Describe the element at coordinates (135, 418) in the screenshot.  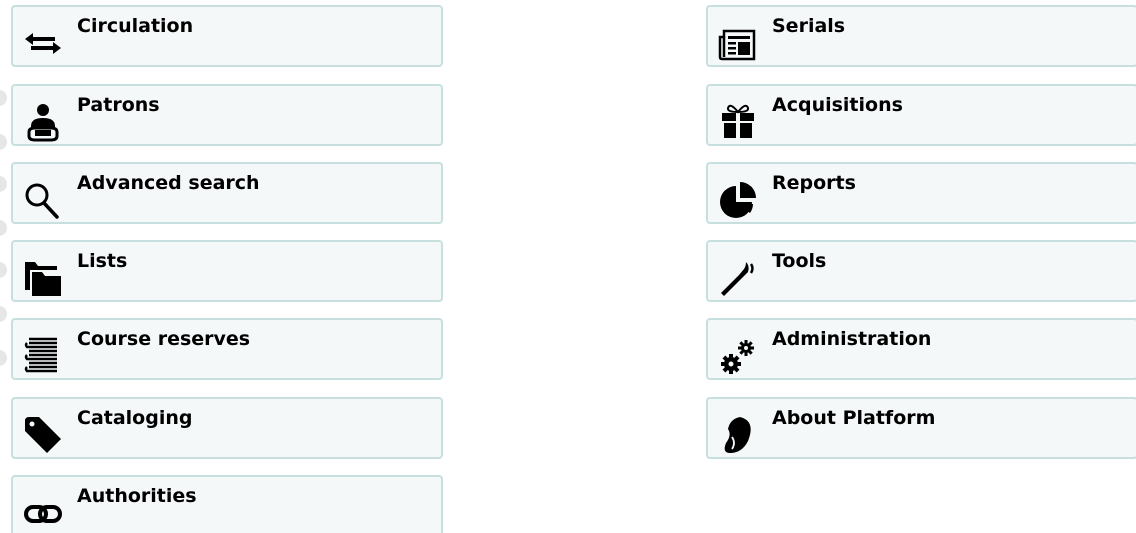
I see `cataloging-label: Cataloging` at that location.